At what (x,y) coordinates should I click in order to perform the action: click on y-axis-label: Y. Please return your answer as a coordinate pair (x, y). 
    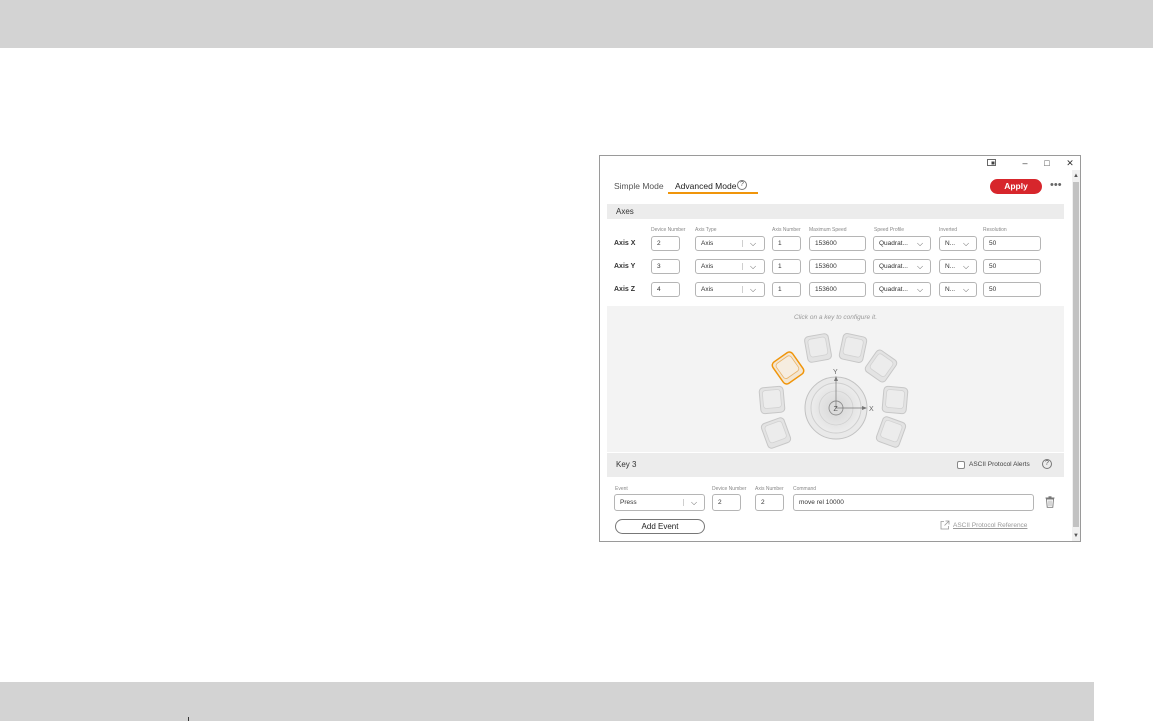
    Looking at the image, I should click on (835, 372).